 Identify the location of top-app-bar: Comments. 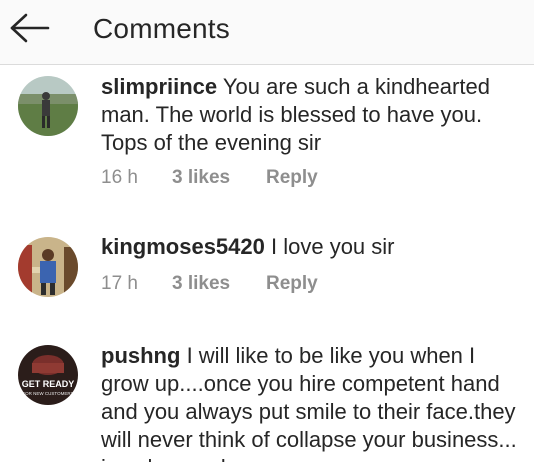
(267, 32).